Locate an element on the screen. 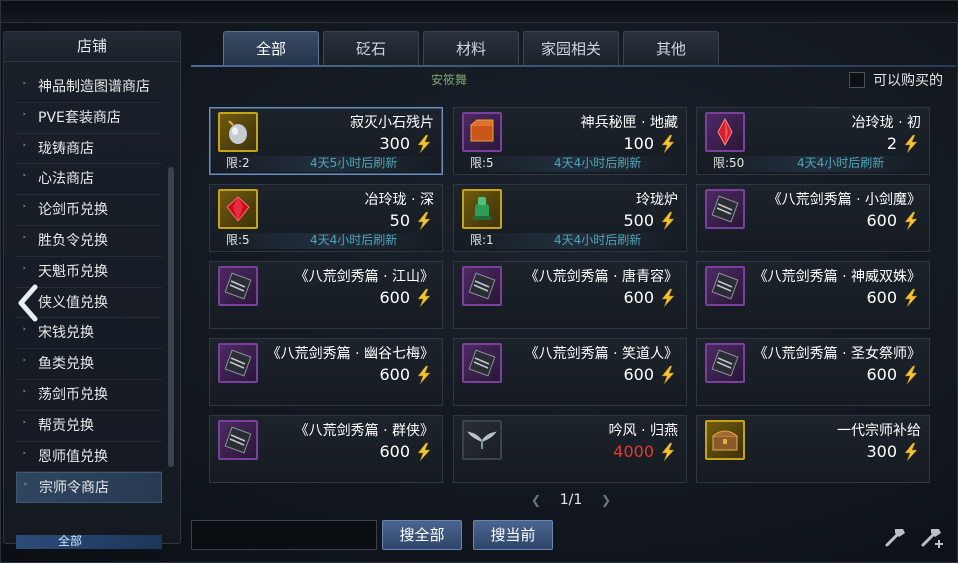  sidebar-item-label: 帮贡兑换 is located at coordinates (66, 425).